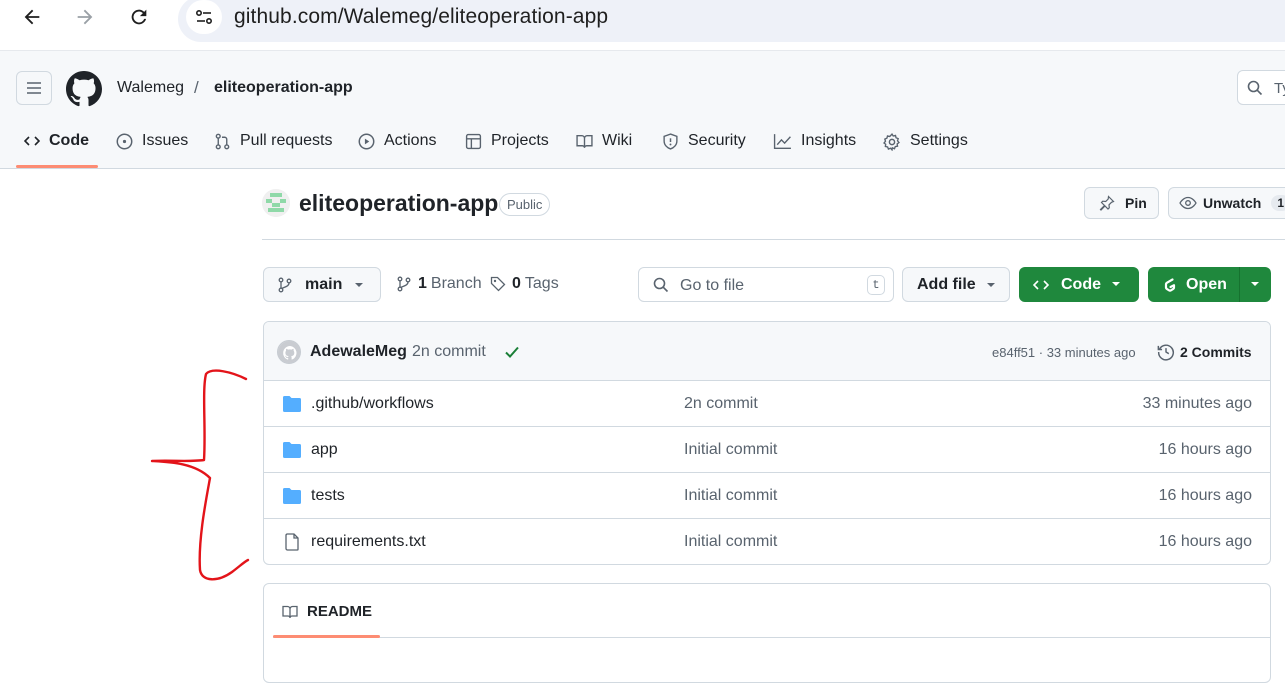 Image resolution: width=1285 pixels, height=683 pixels. Describe the element at coordinates (498, 284) in the screenshot. I see `tag-icon` at that location.